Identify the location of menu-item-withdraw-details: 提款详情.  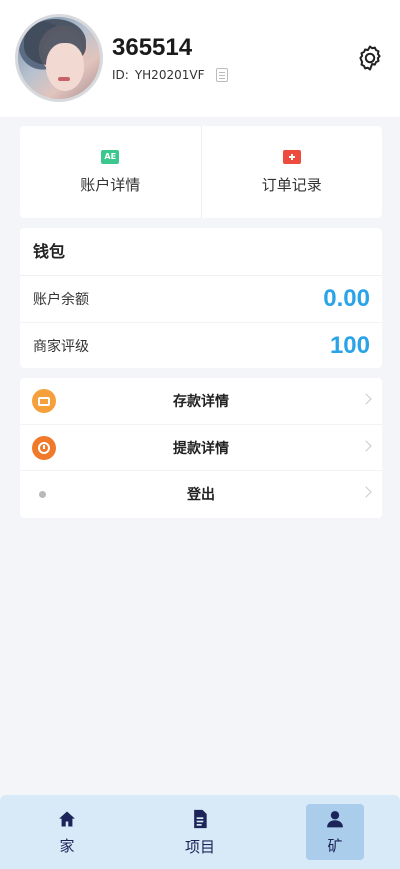
(201, 447).